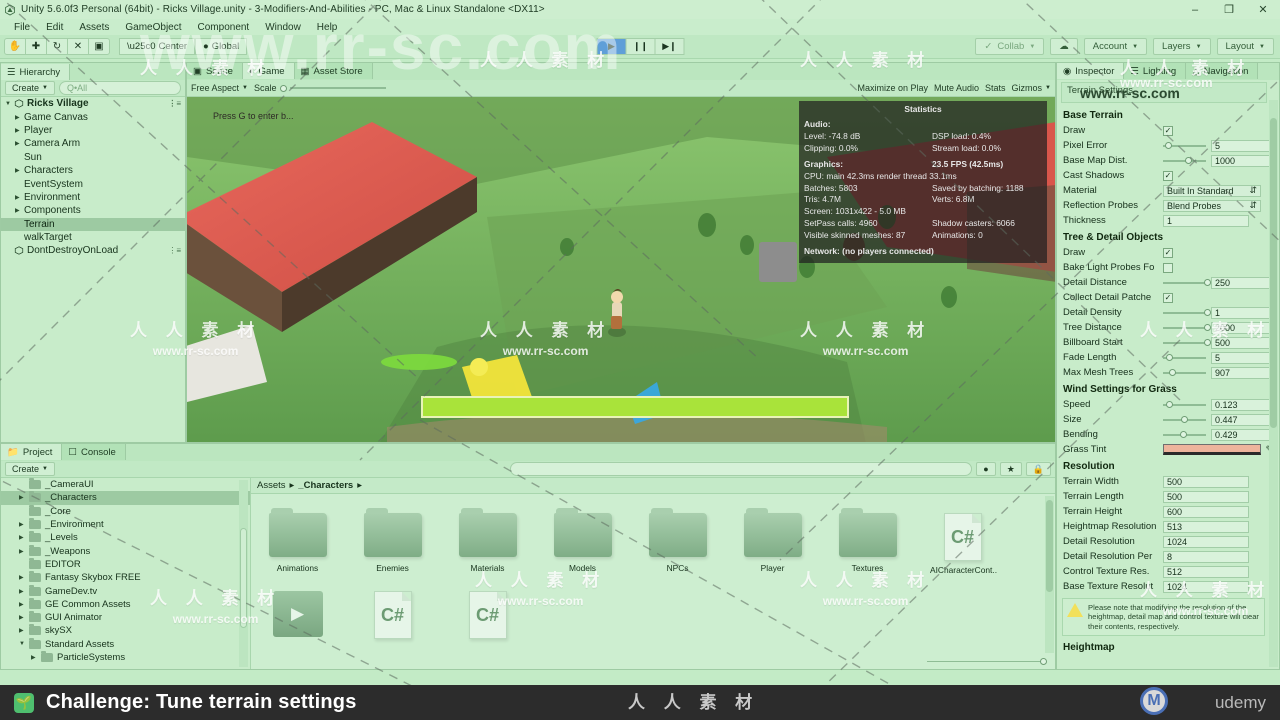 Image resolution: width=1280 pixels, height=720 pixels. I want to click on project-tree-item--characters: ▶ _Characters, so click(125, 498).